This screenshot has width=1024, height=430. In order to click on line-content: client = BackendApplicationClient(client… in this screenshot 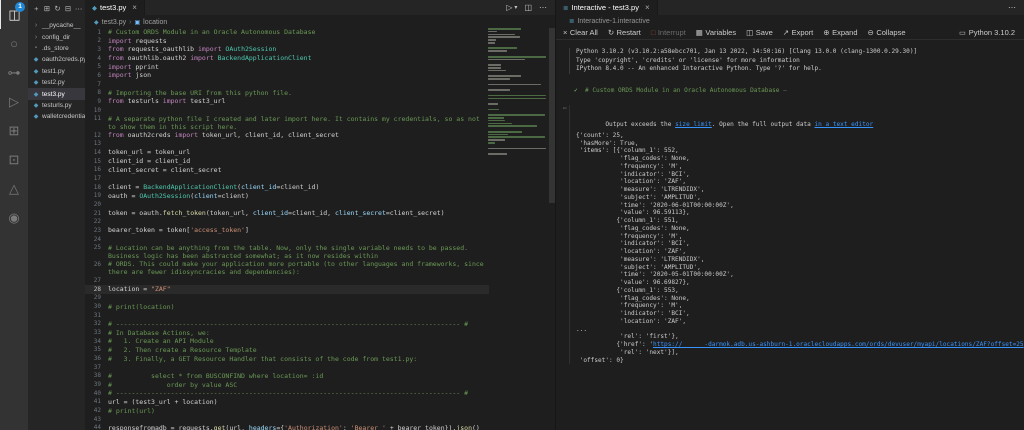, I will do `click(298, 187)`.